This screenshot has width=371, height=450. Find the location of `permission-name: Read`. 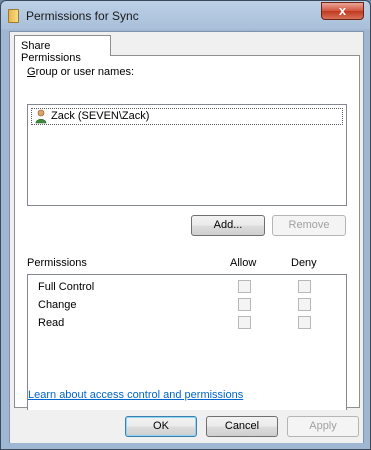

permission-name: Read is located at coordinates (51, 323).